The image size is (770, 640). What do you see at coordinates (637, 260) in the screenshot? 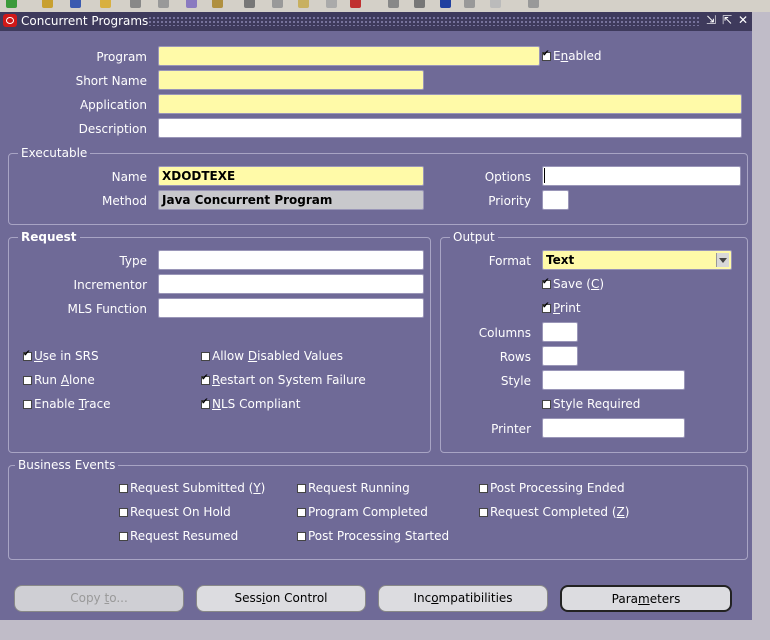
I see `format-select: Text` at bounding box center [637, 260].